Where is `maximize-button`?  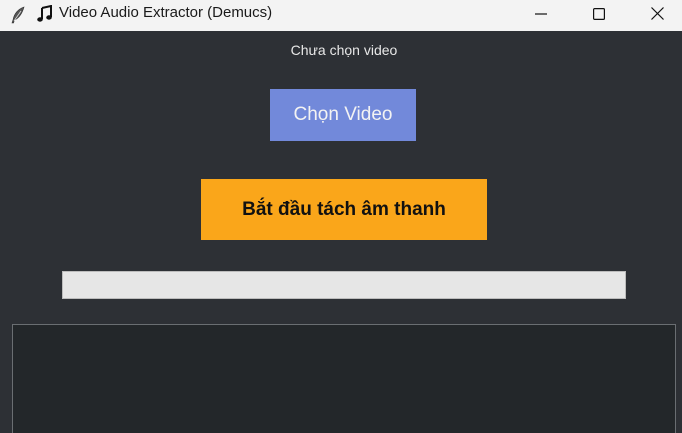 maximize-button is located at coordinates (599, 15).